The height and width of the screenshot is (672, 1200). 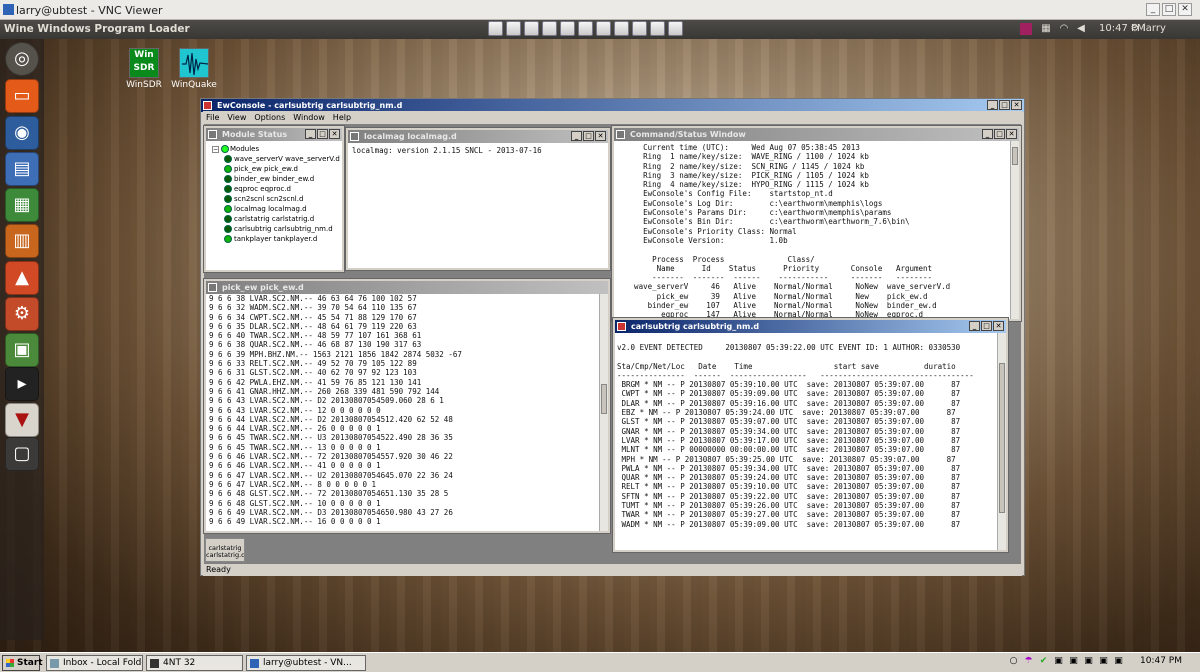 What do you see at coordinates (276, 189) in the screenshot?
I see `tree-item: eqproc eqproc.d` at bounding box center [276, 189].